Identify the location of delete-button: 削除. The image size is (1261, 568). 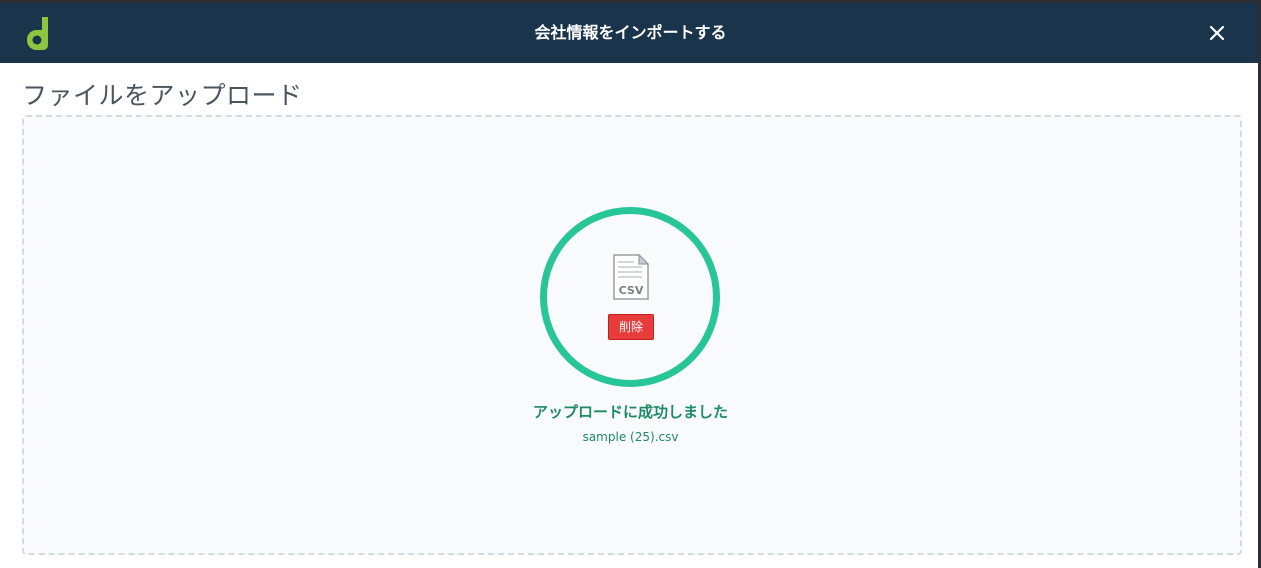
(631, 327).